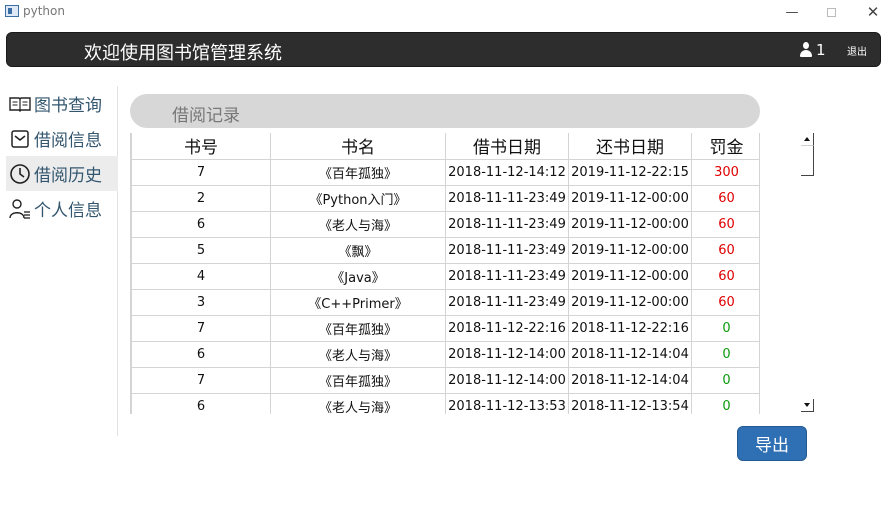  I want to click on maximize-button, so click(831, 12).